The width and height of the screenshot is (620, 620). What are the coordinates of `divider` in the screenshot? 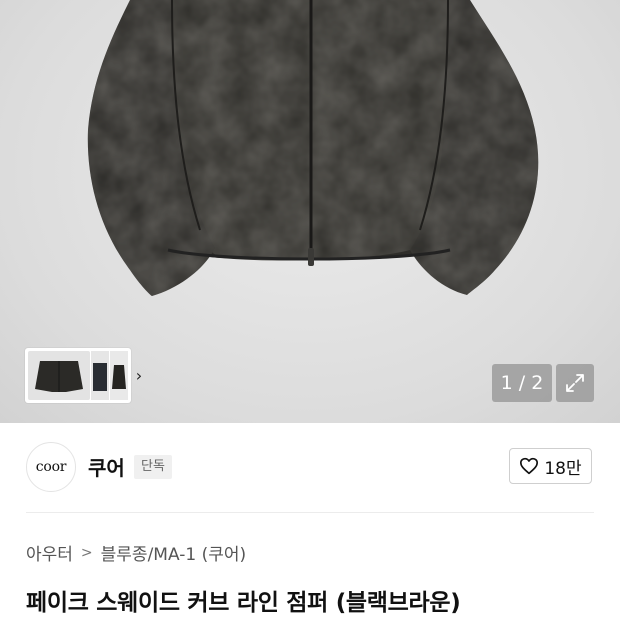 It's located at (310, 512).